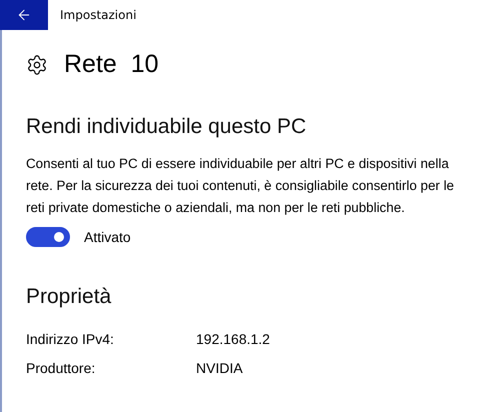 The width and height of the screenshot is (486, 412). Describe the element at coordinates (167, 127) in the screenshot. I see `section-heading: Rendi individuabile questo PC` at that location.